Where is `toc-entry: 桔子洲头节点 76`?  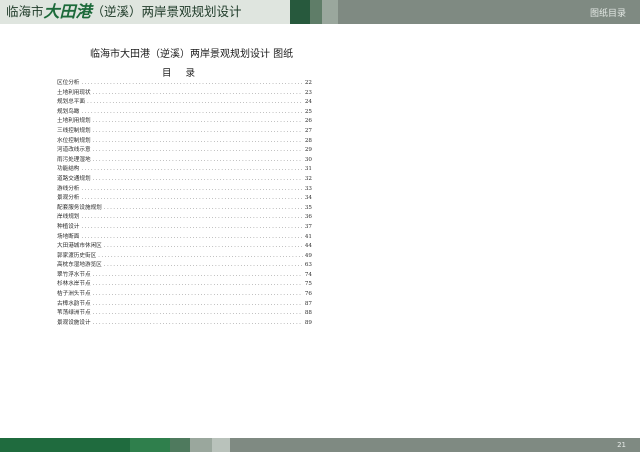 toc-entry: 桔子洲头节点 76 is located at coordinates (184, 294).